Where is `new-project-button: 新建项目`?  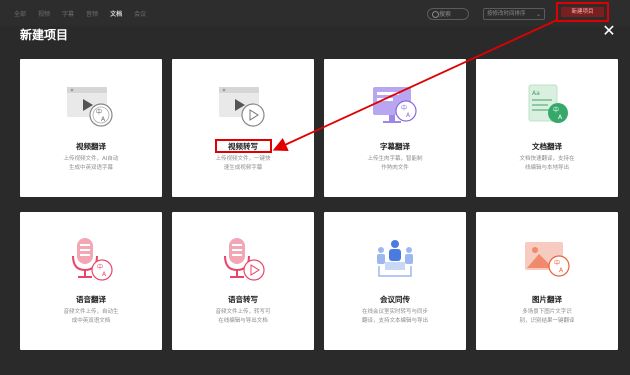
new-project-button: 新建项目 is located at coordinates (582, 12).